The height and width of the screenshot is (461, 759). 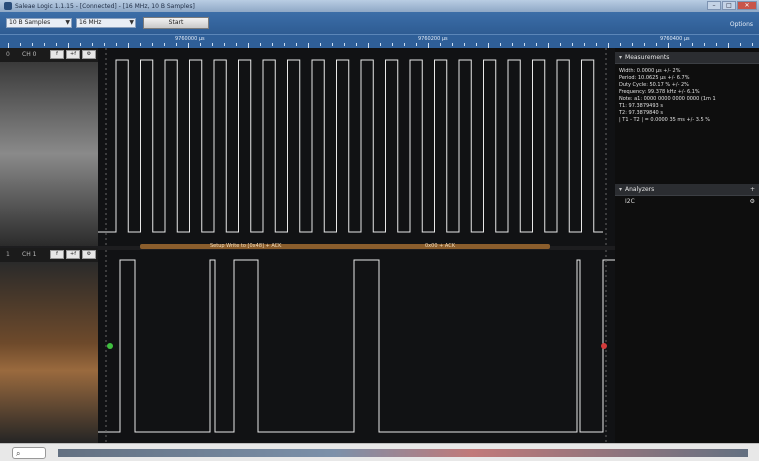 I want to click on channel-0-panel: 0 CH 0 f +f ⚙, so click(x=49, y=147).